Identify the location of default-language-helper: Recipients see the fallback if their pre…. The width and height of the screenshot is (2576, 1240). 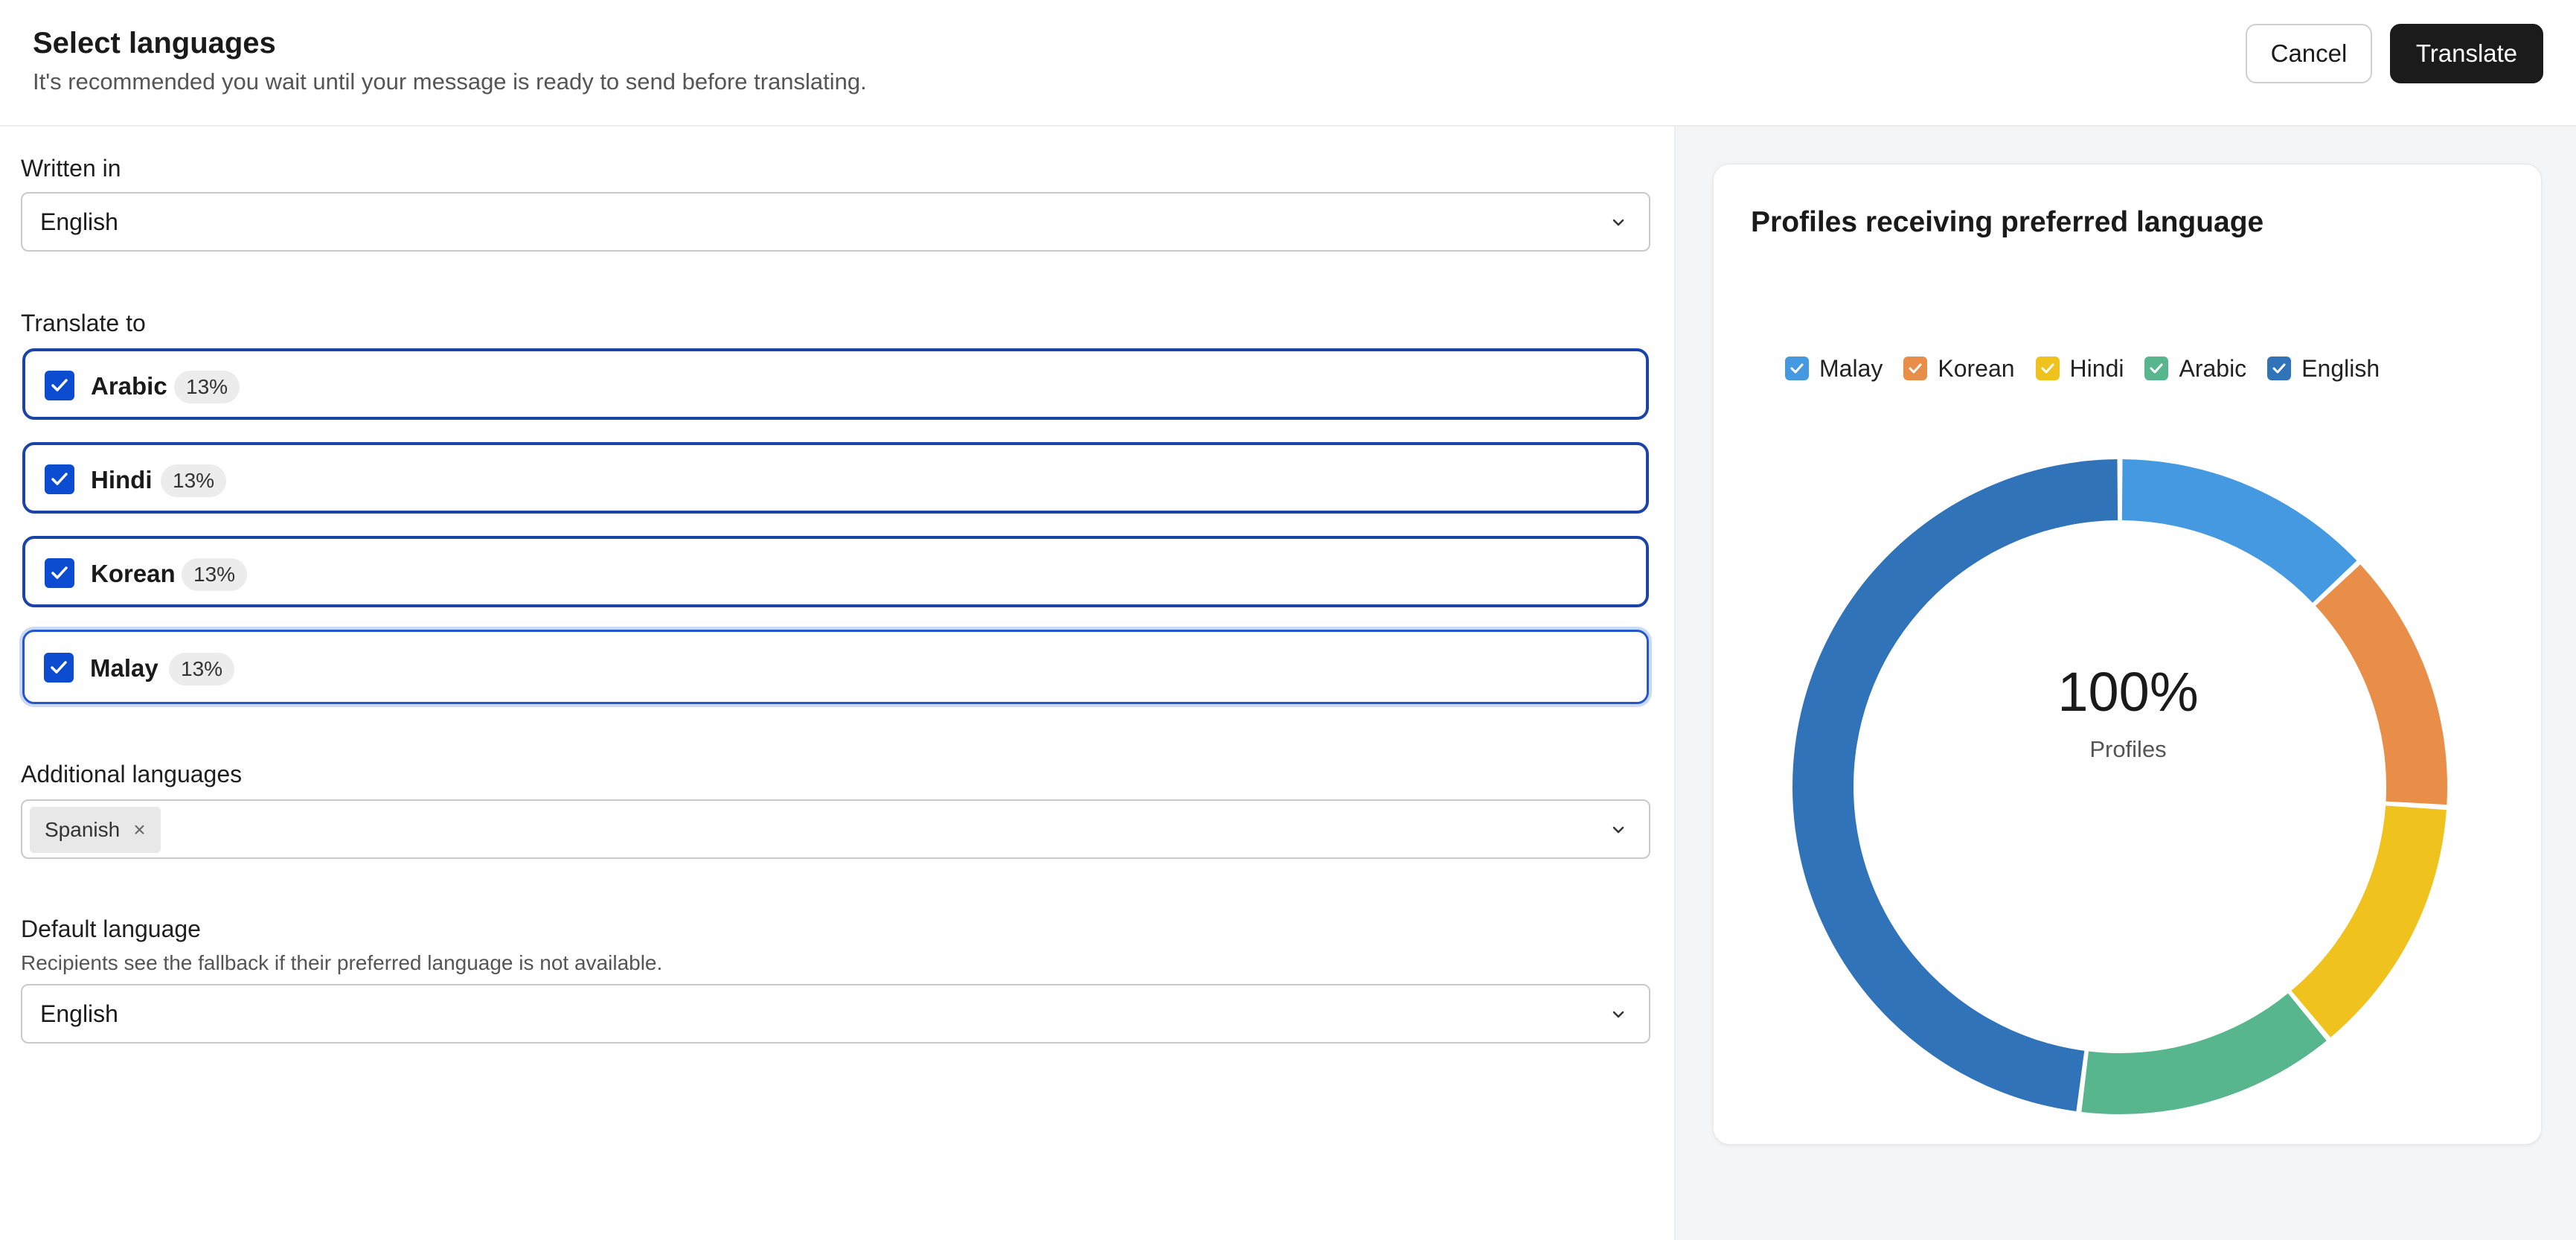
(342, 962).